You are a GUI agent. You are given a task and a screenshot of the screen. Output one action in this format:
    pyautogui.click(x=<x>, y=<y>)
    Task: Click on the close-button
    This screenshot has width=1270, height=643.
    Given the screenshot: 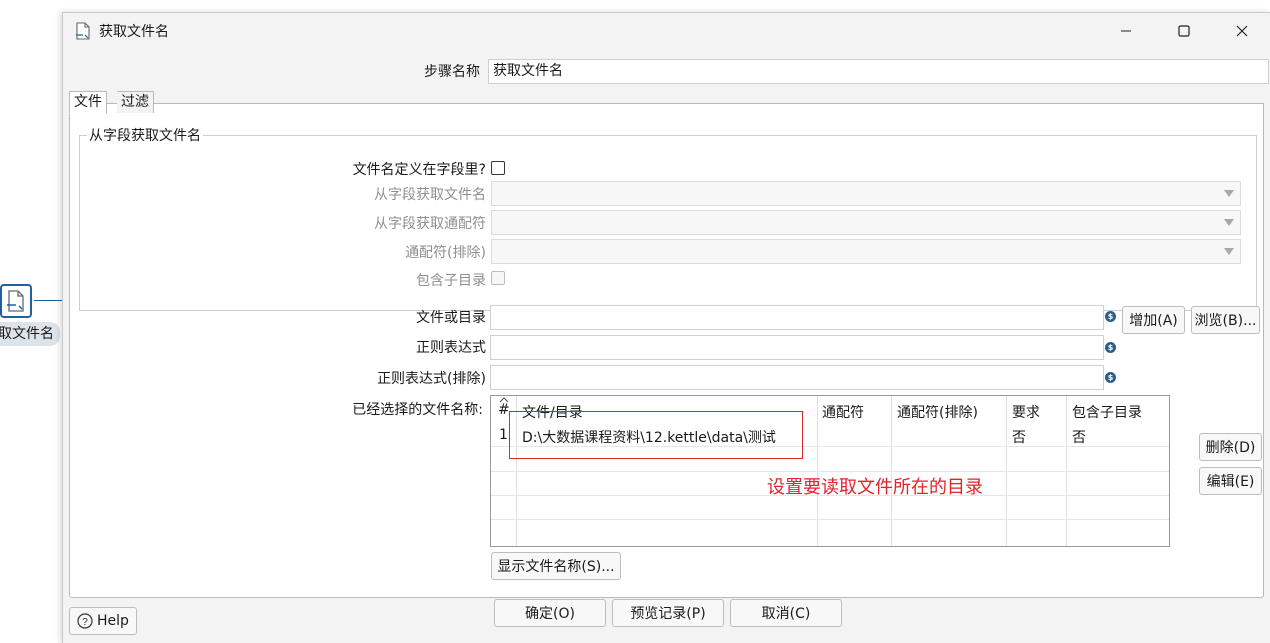 What is the action you would take?
    pyautogui.click(x=1242, y=31)
    